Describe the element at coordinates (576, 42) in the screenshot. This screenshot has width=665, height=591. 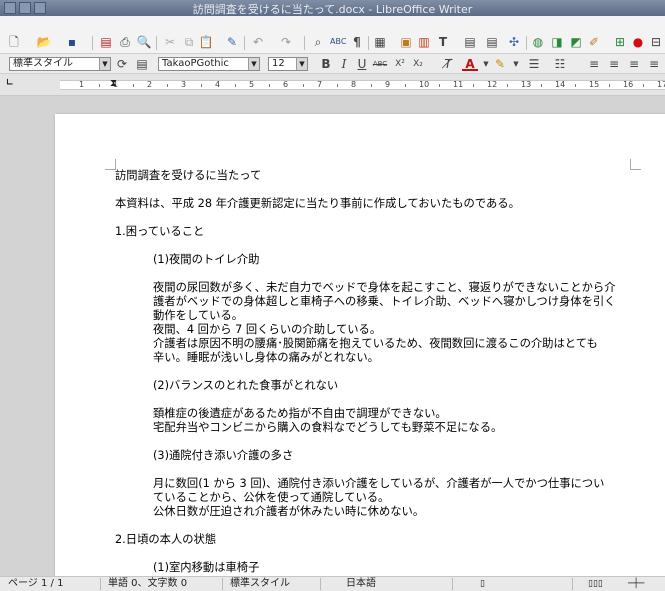
I see `track-changes-icon: ◩` at that location.